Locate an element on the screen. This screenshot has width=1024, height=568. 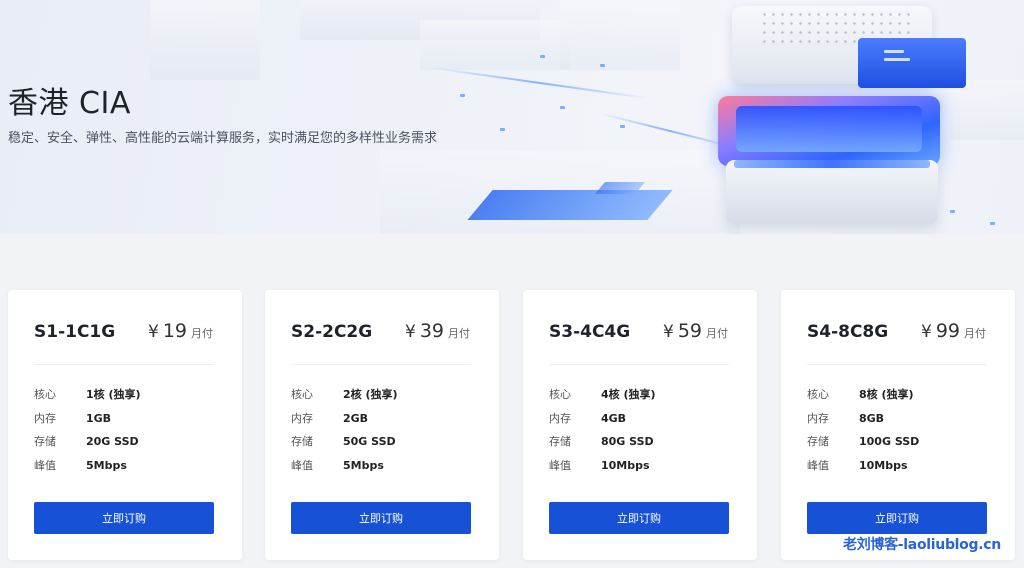
spec-row-storage: 存储 80G SSD is located at coordinates (644, 441).